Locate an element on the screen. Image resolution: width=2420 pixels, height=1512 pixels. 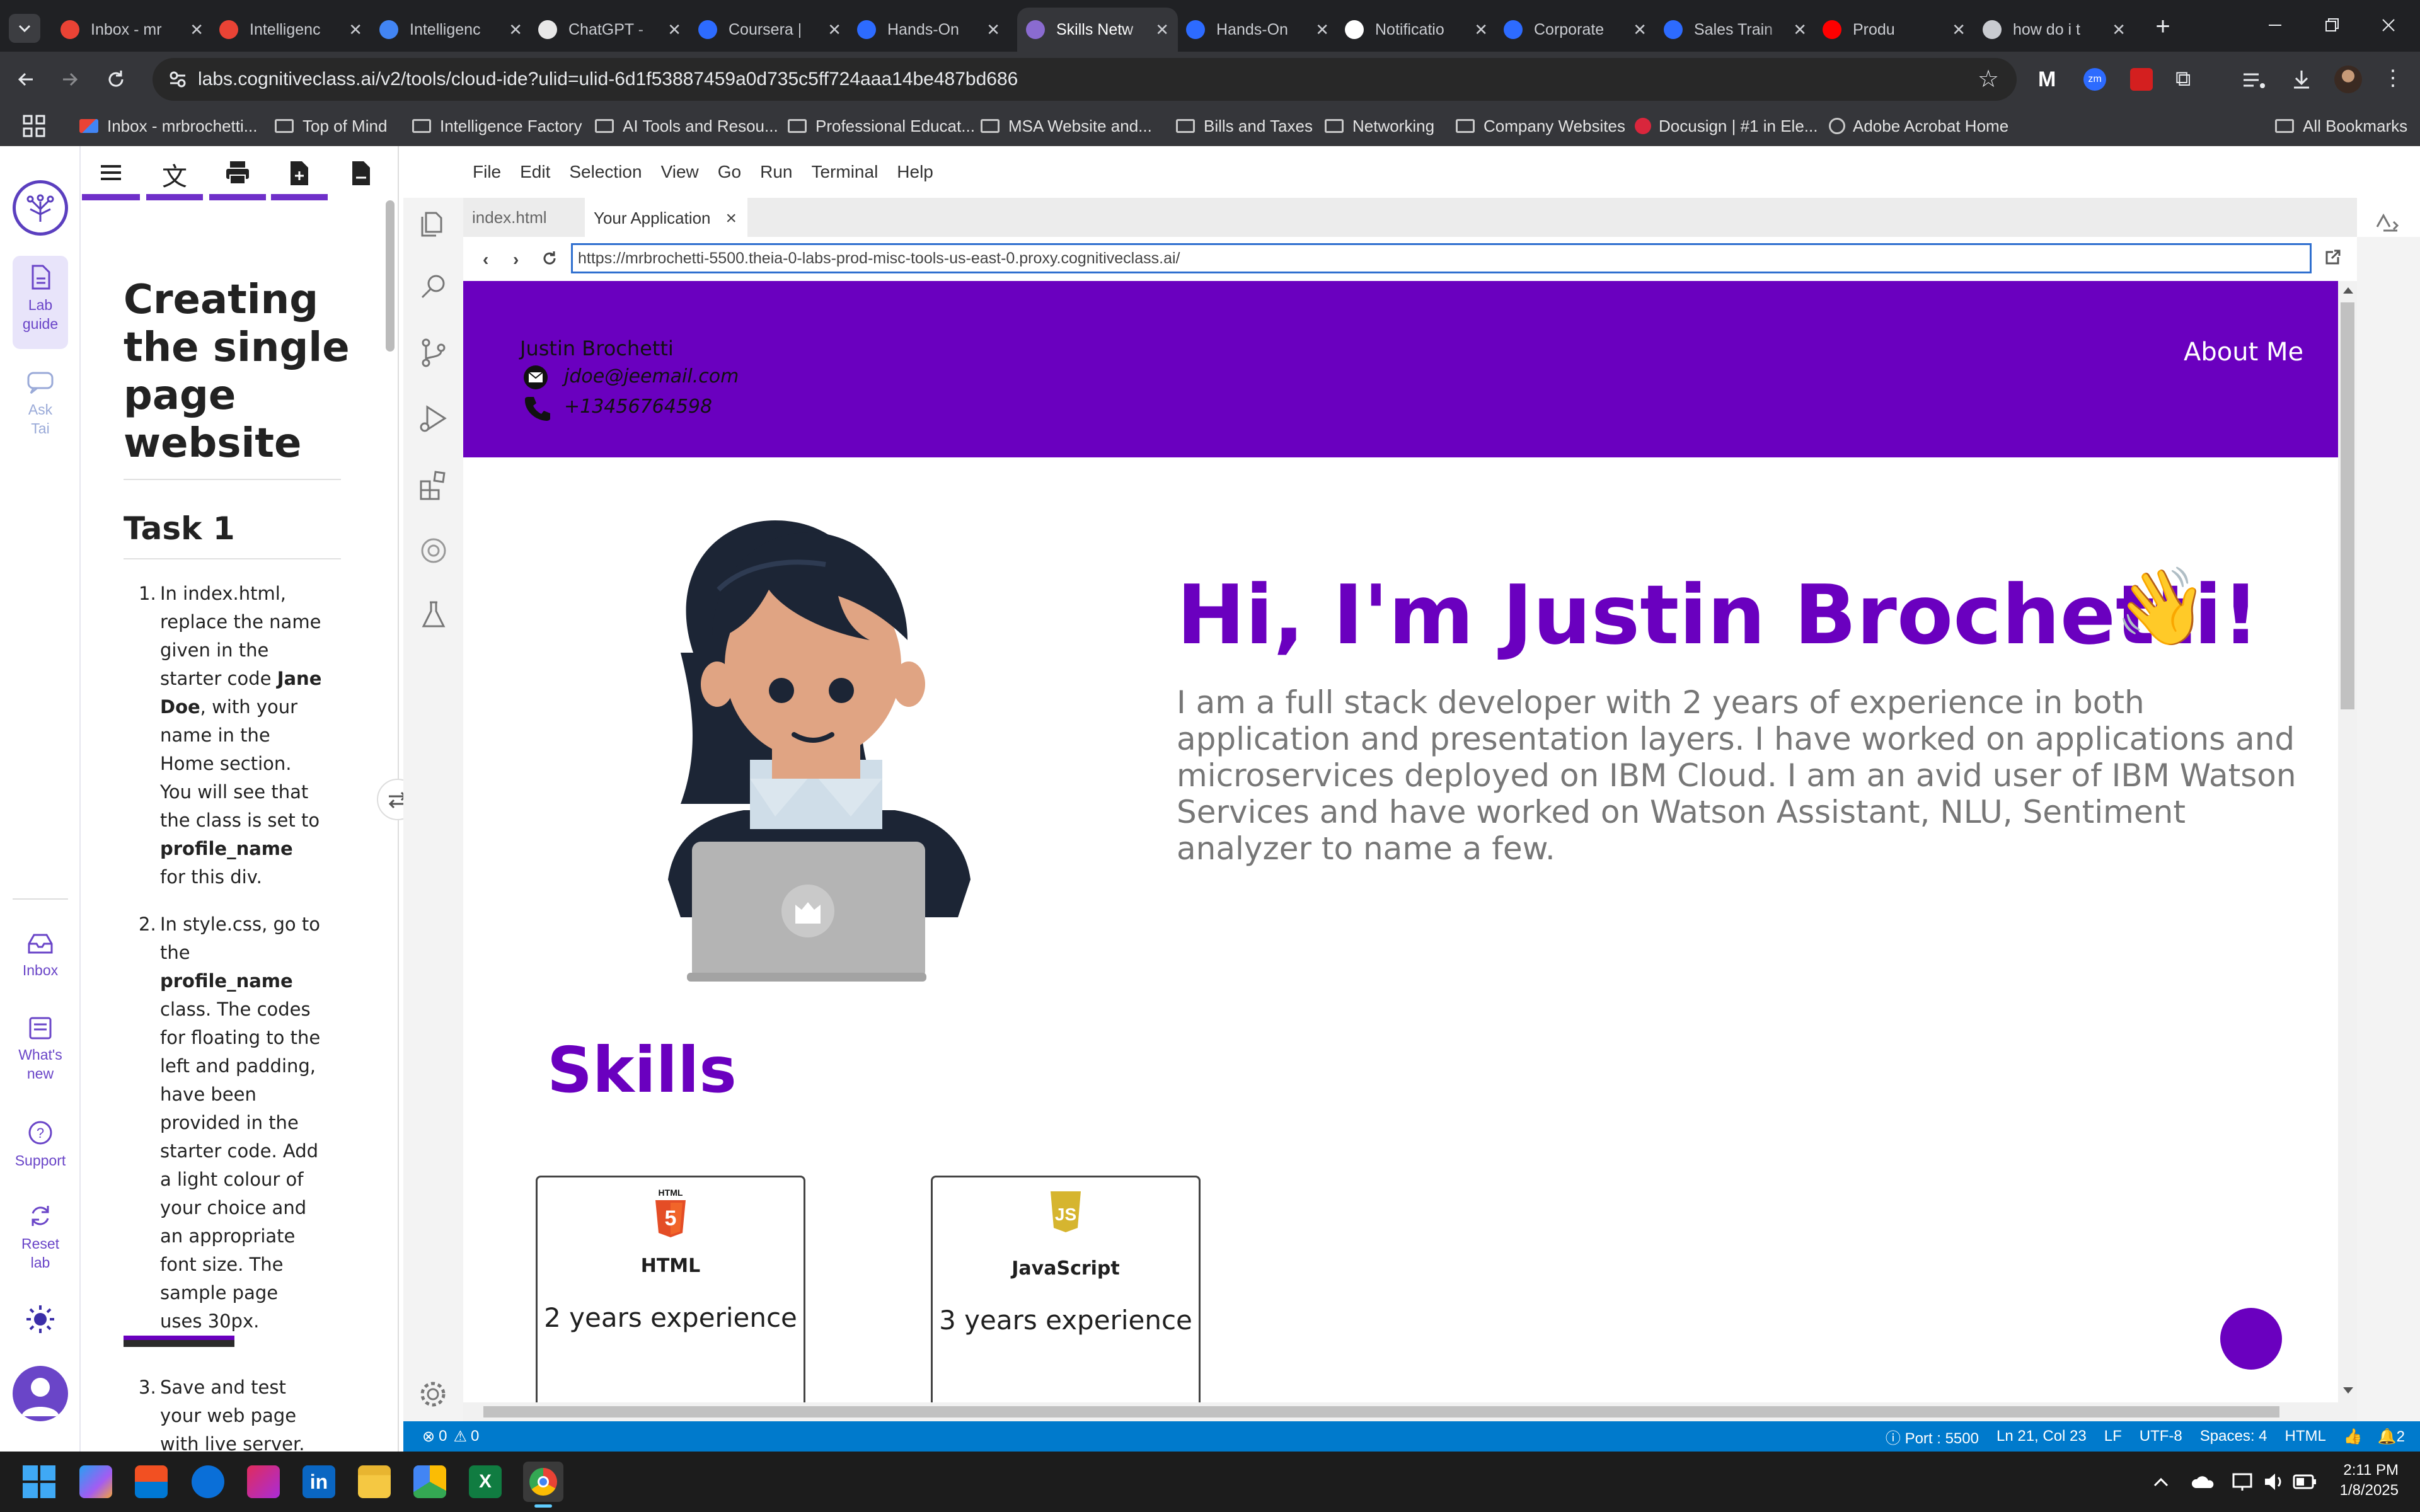
explorer-icon is located at coordinates (433, 224).